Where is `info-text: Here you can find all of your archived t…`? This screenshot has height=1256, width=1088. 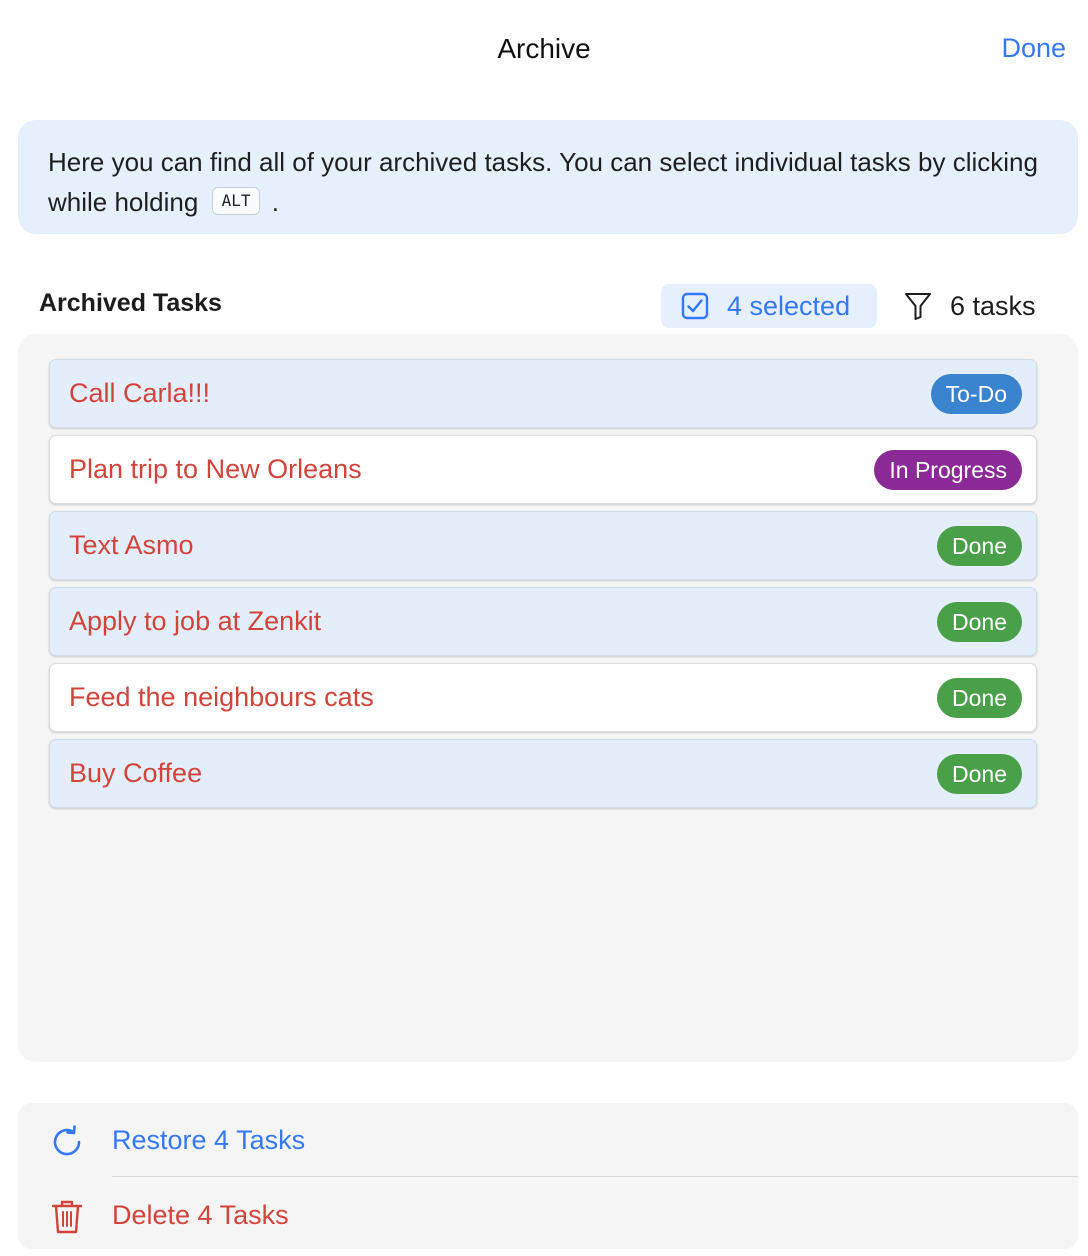
info-text: Here you can find all of your archived t… is located at coordinates (543, 182).